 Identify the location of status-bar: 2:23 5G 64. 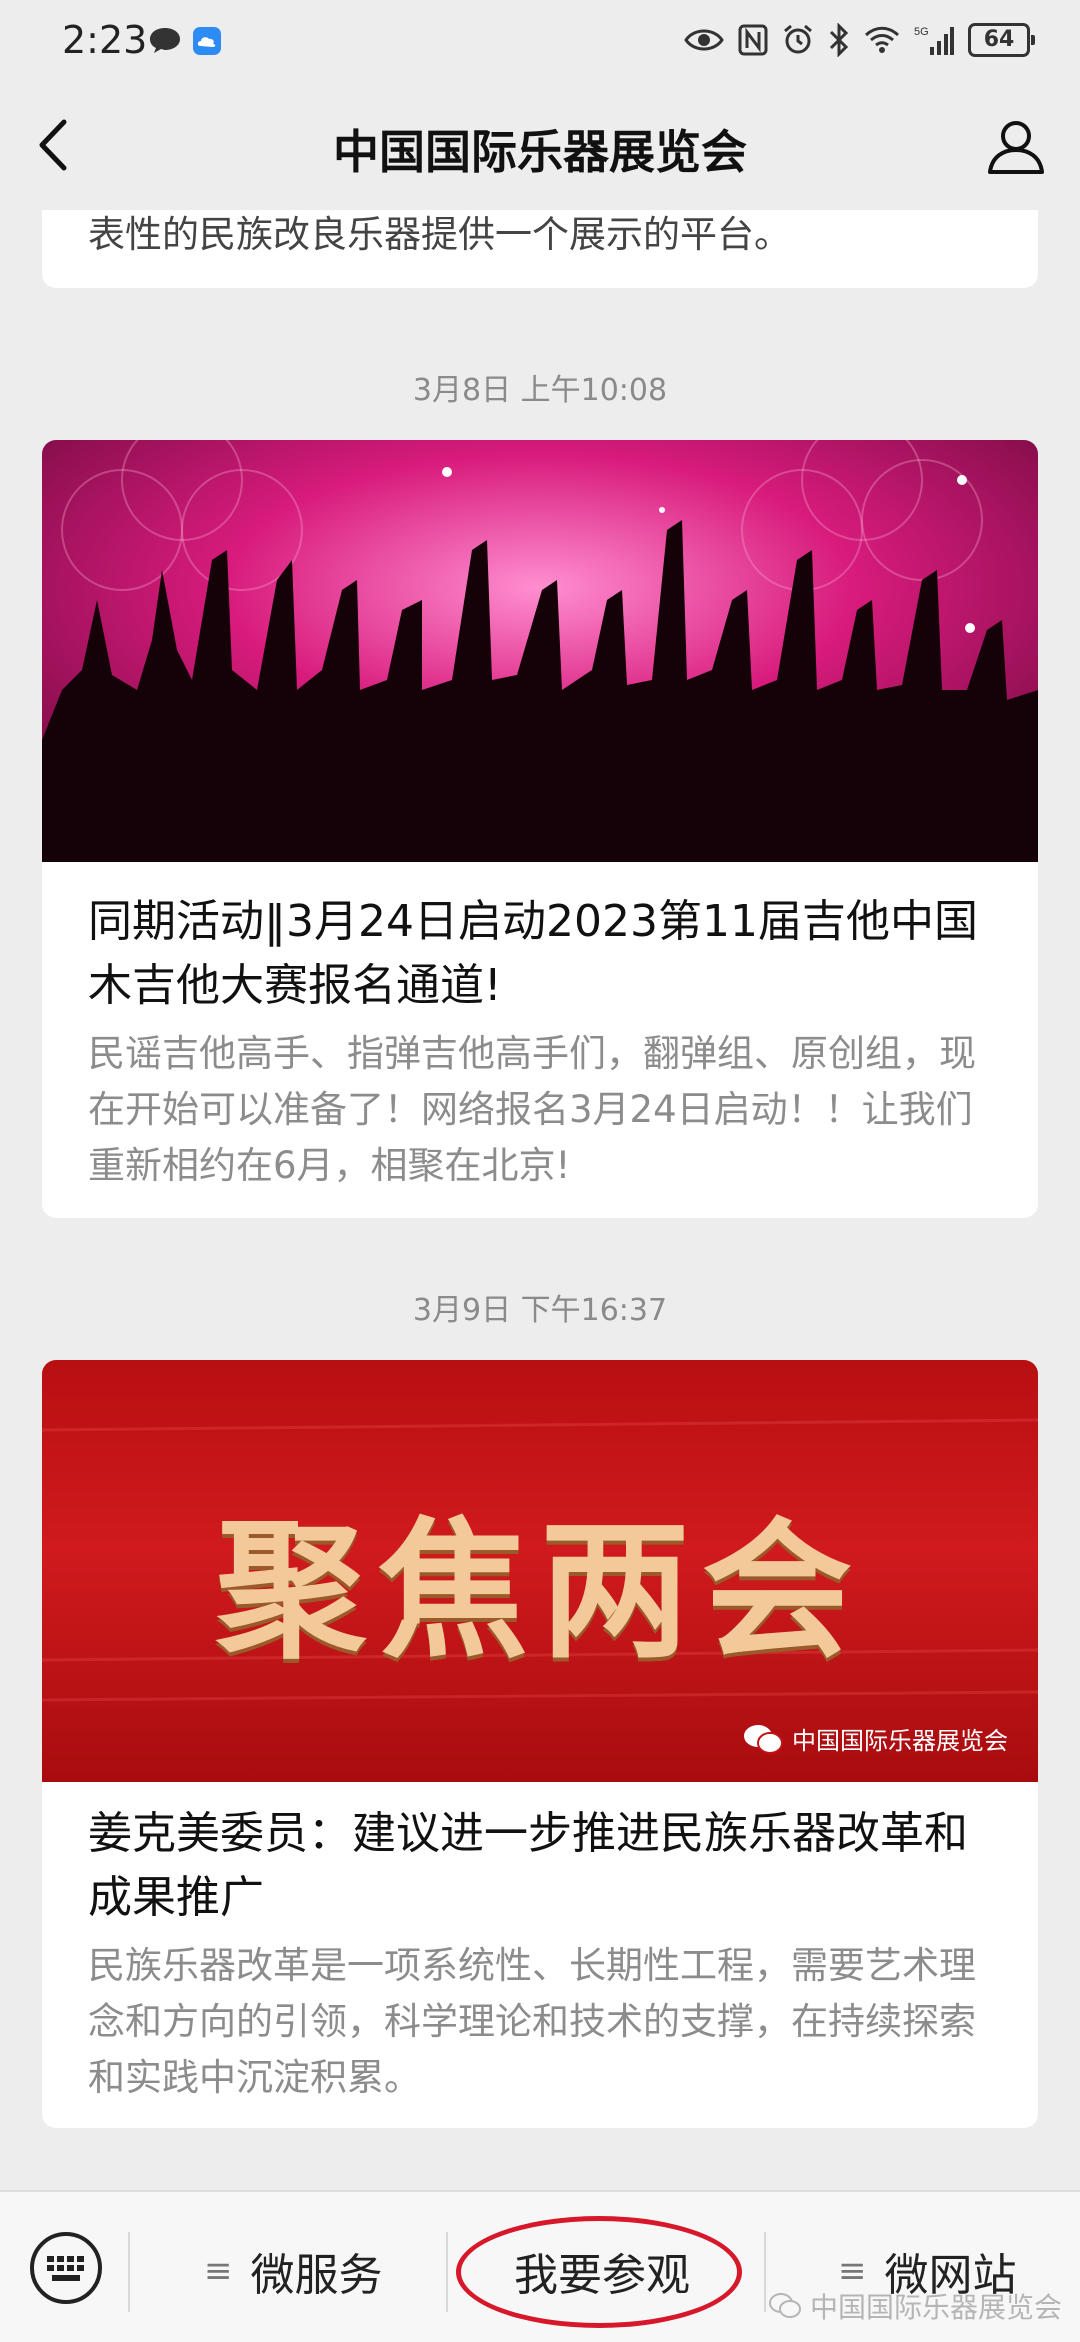
(540, 40).